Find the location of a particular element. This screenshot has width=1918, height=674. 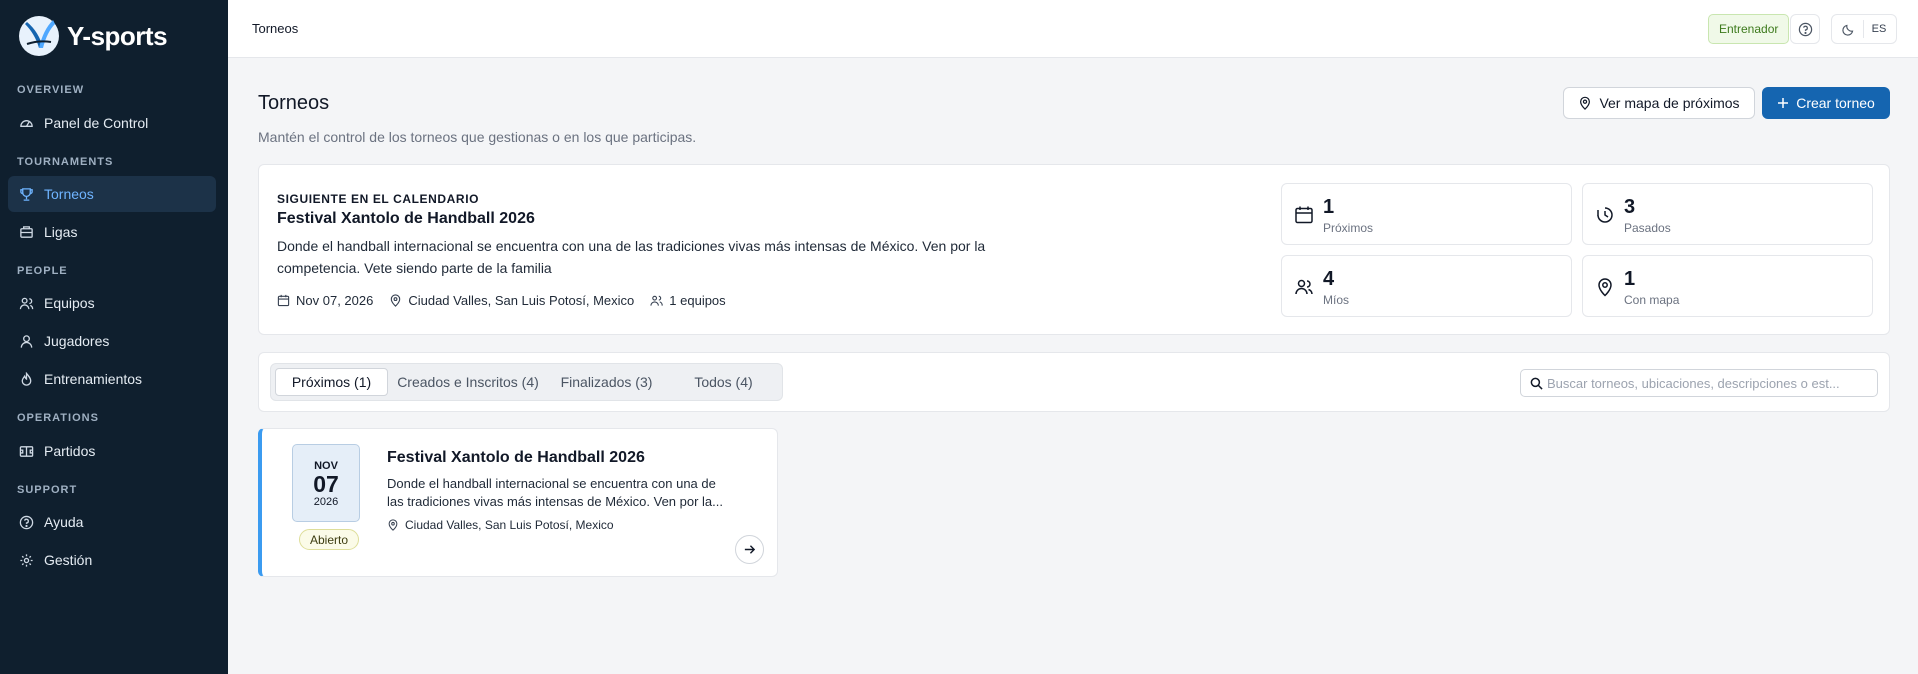

divider is located at coordinates (1863, 29).